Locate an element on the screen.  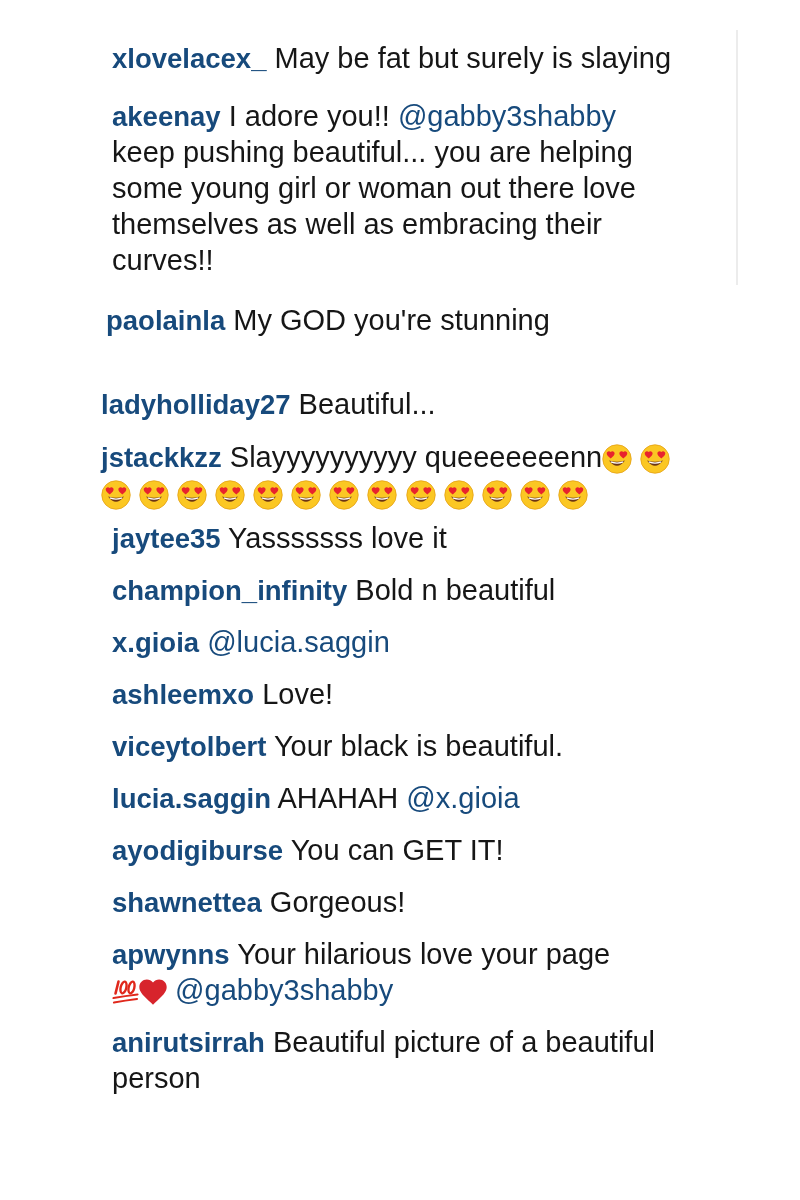
comment-text: lucia.saggin AHAHAH @x.gioia is located at coordinates (316, 798).